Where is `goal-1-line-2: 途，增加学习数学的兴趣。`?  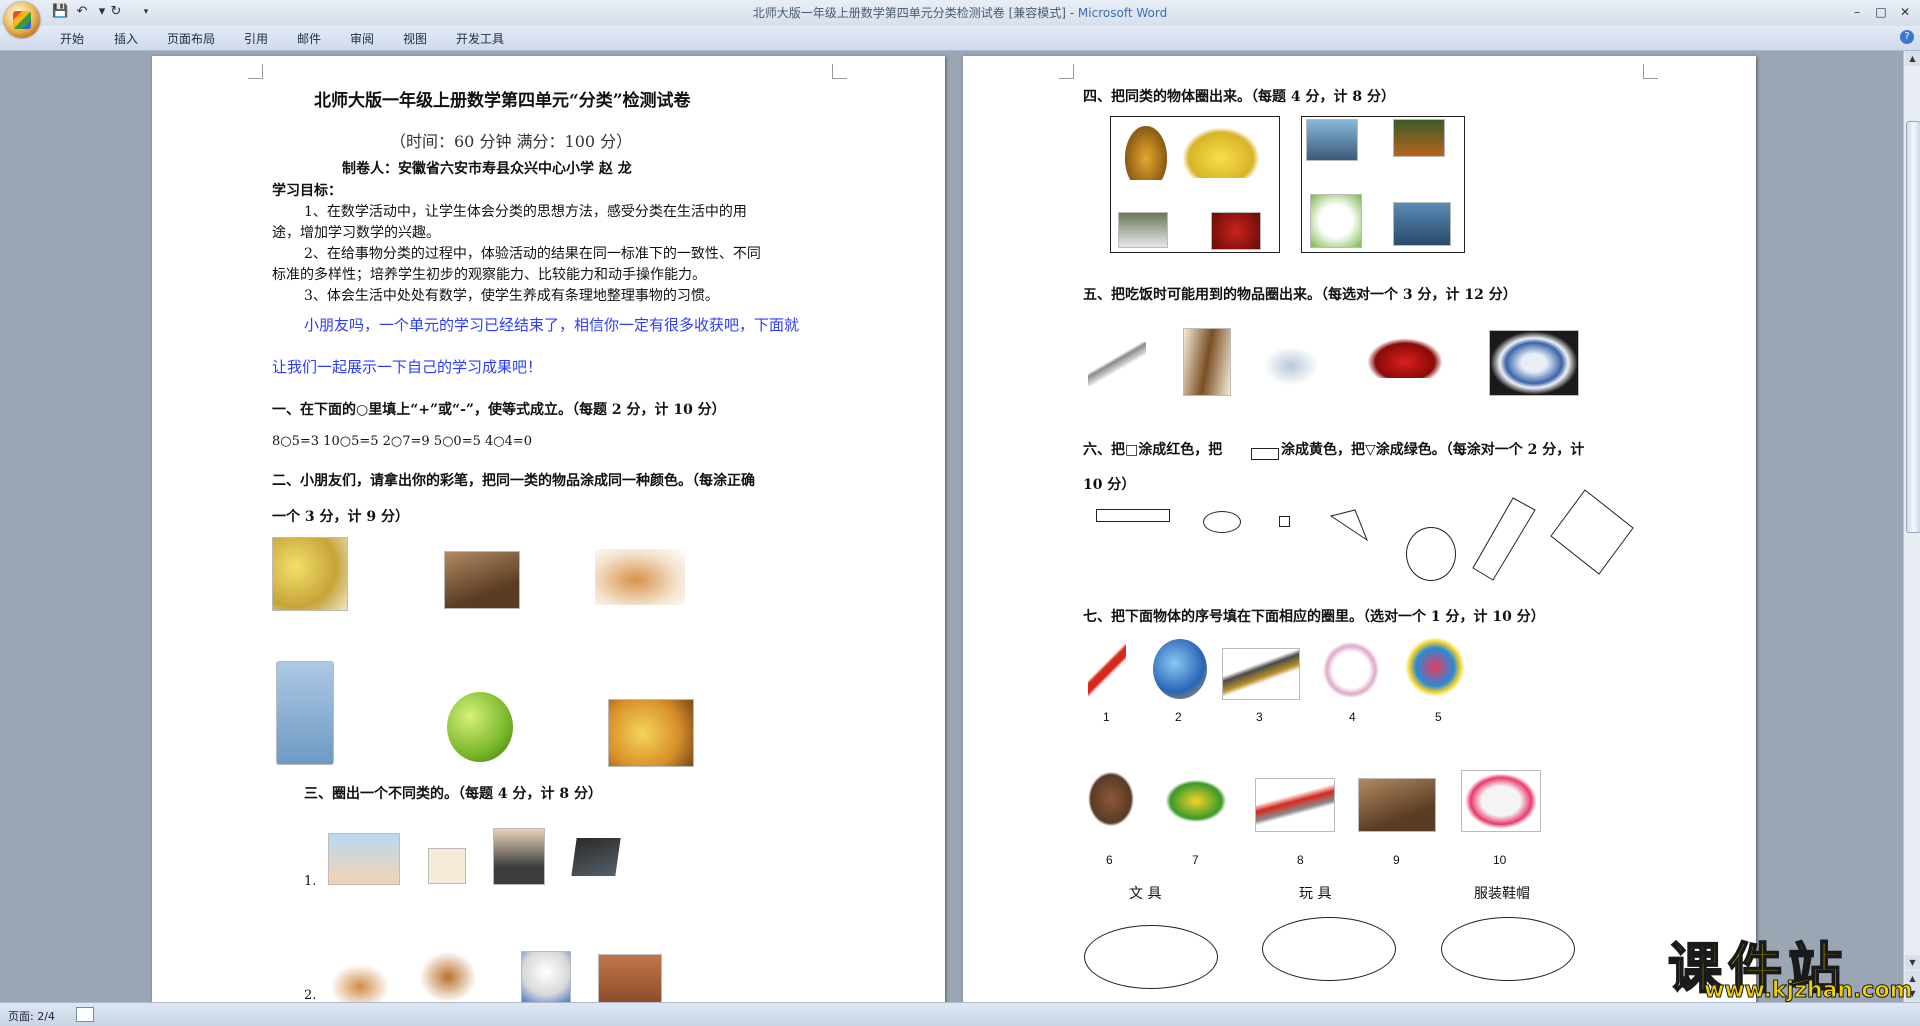
goal-1-line-2: 途，增加学习数学的兴趣。 is located at coordinates (356, 233).